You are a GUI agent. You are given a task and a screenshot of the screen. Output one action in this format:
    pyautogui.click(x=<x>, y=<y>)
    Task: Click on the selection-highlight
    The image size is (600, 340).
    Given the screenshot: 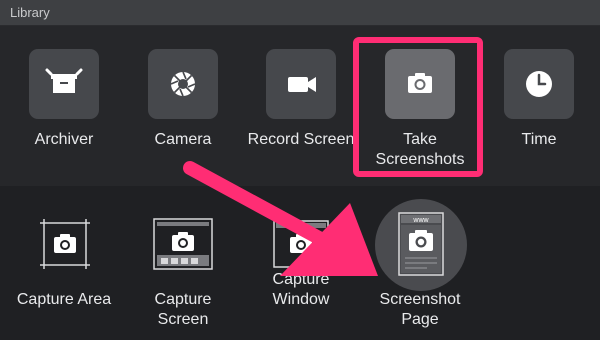 What is the action you would take?
    pyautogui.click(x=418, y=107)
    